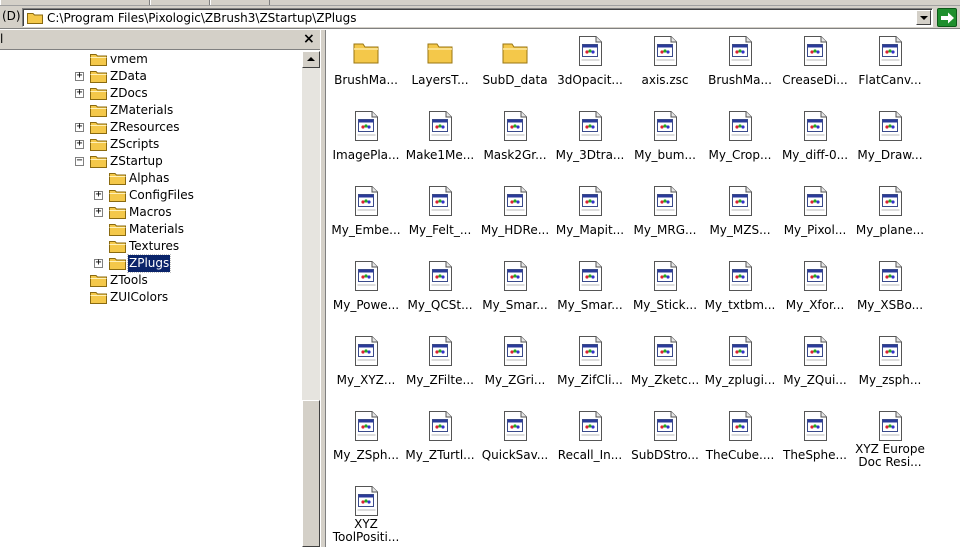 Image resolution: width=960 pixels, height=547 pixels. Describe the element at coordinates (129, 280) in the screenshot. I see `tree-item-label: ZTools` at that location.